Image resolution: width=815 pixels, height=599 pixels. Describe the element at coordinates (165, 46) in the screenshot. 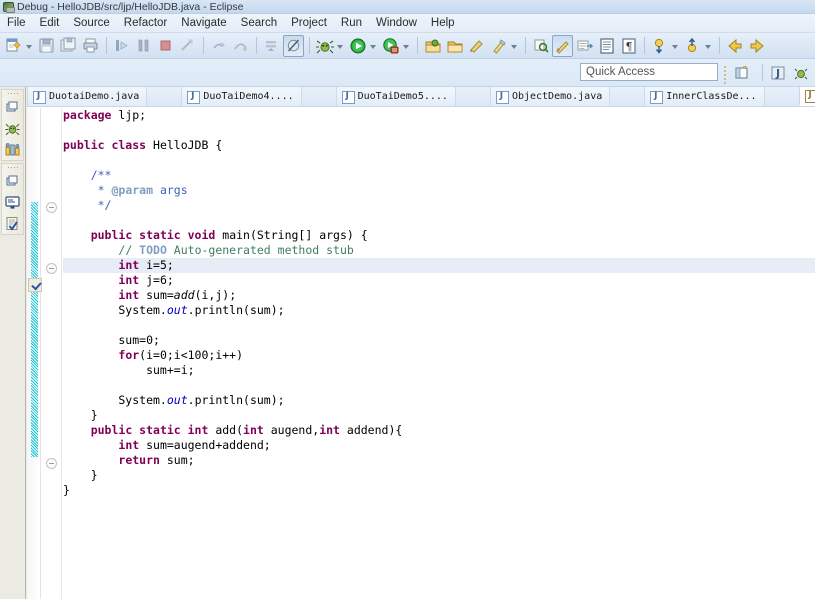

I see `terminate-icon` at that location.